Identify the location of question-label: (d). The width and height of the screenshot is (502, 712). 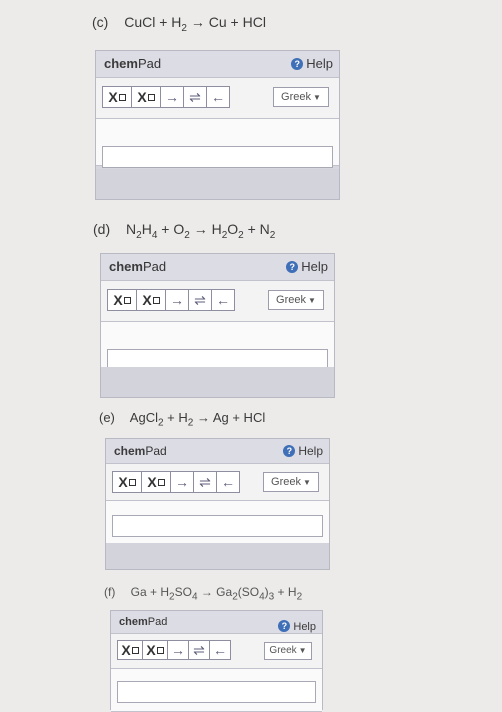
(102, 229).